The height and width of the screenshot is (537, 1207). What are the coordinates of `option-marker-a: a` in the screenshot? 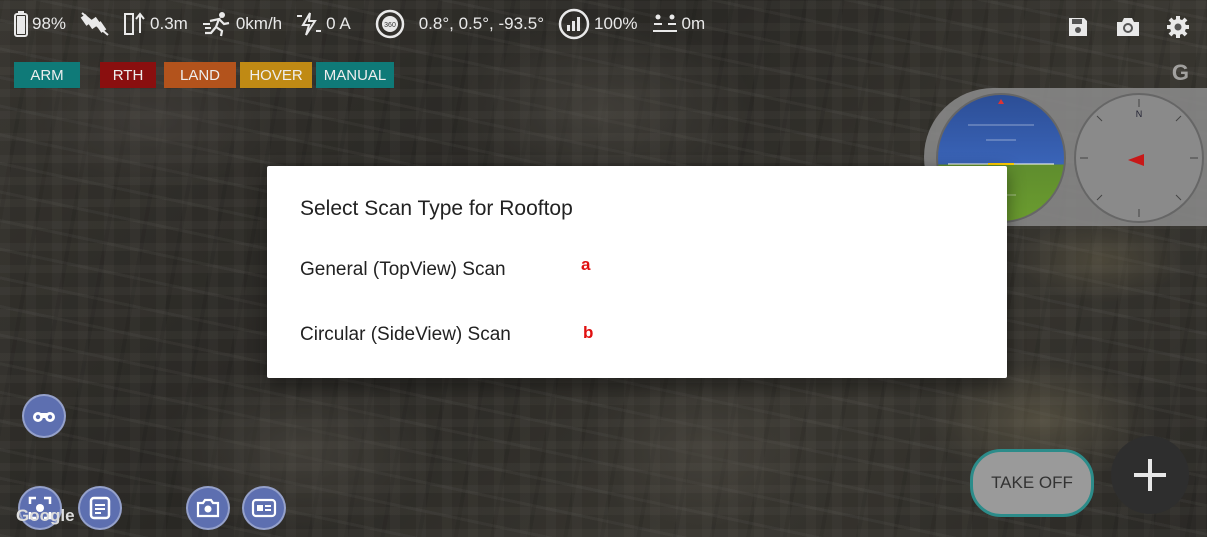 It's located at (586, 264).